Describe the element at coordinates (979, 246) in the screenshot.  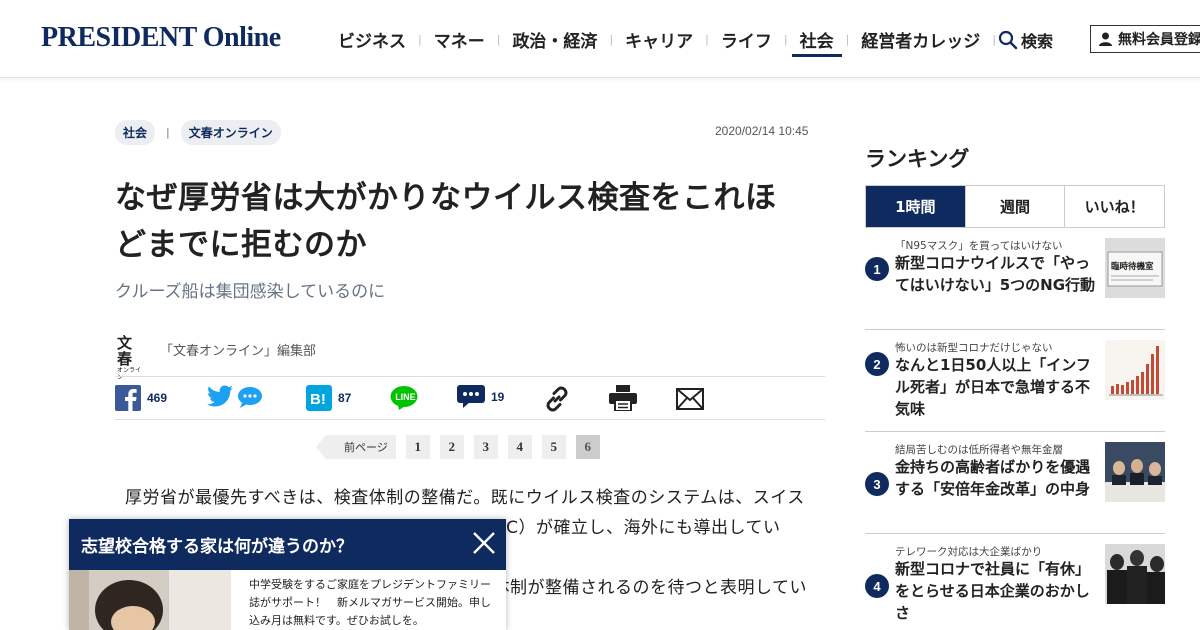
I see `rank-category: 「N95マスク」を買ってはいけない` at that location.